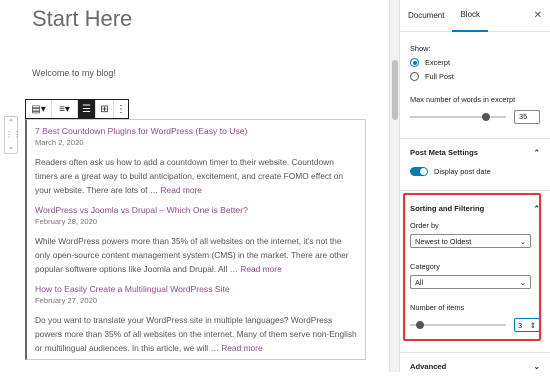  I want to click on drag-handle-icon: ⋮⋮, so click(13, 135).